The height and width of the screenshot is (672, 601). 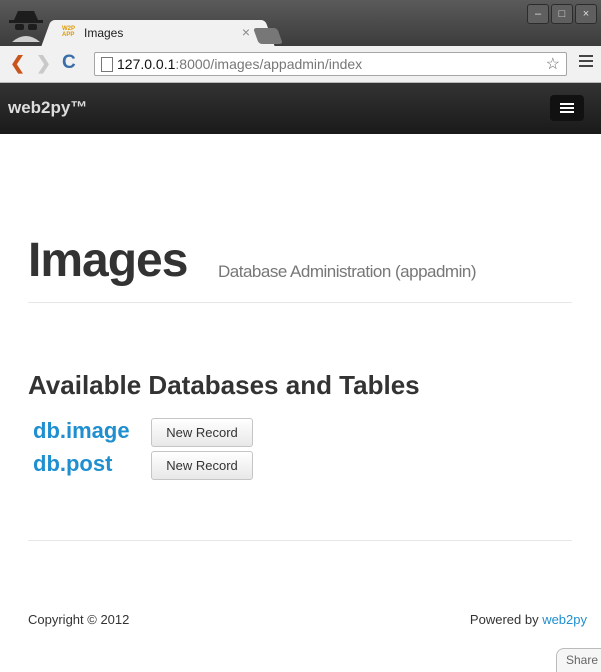 What do you see at coordinates (158, 33) in the screenshot?
I see `tab-images: W2P APP Images ×` at bounding box center [158, 33].